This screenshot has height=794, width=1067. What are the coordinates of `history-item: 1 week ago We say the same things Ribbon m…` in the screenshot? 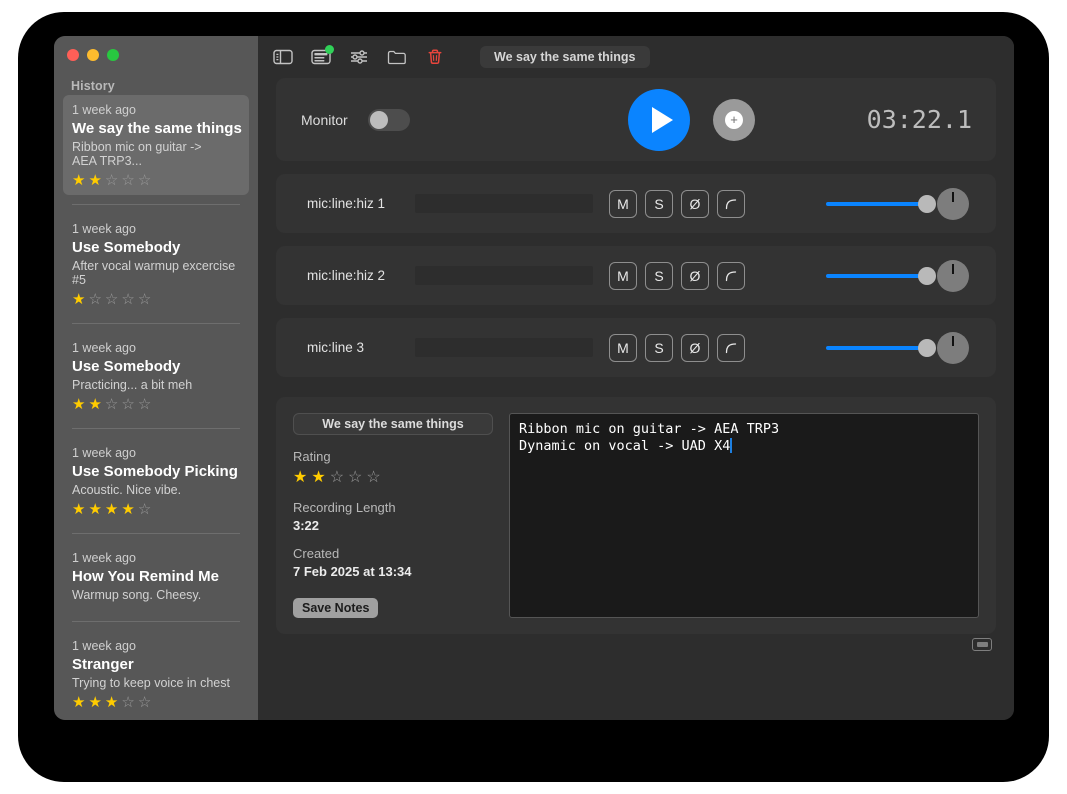 It's located at (156, 145).